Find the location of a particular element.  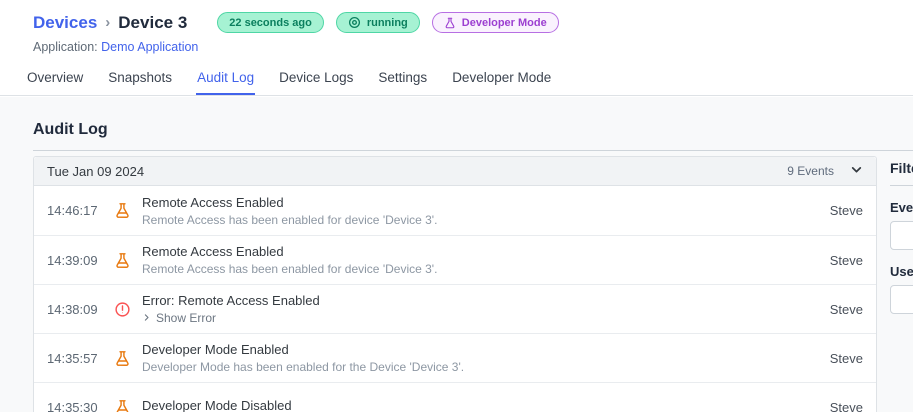

event-filter-input is located at coordinates (901, 235).